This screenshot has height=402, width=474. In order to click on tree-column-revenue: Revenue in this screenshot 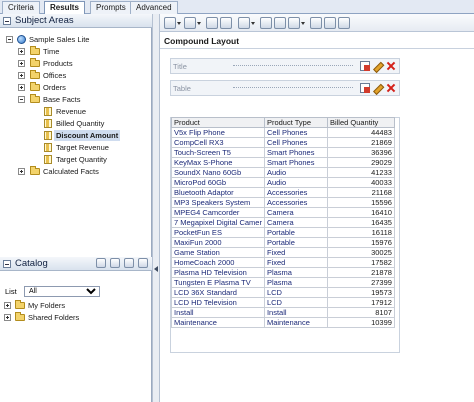, I will do `click(75, 111)`.